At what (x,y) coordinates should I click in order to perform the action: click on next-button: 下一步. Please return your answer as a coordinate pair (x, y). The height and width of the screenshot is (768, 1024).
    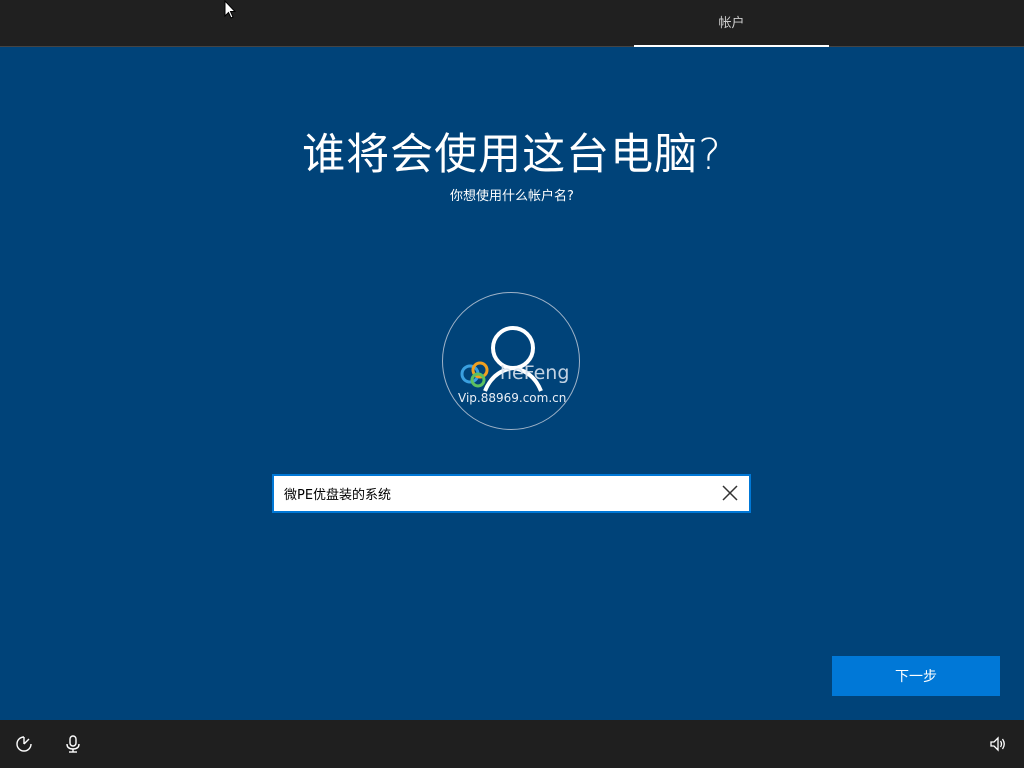
    Looking at the image, I should click on (916, 676).